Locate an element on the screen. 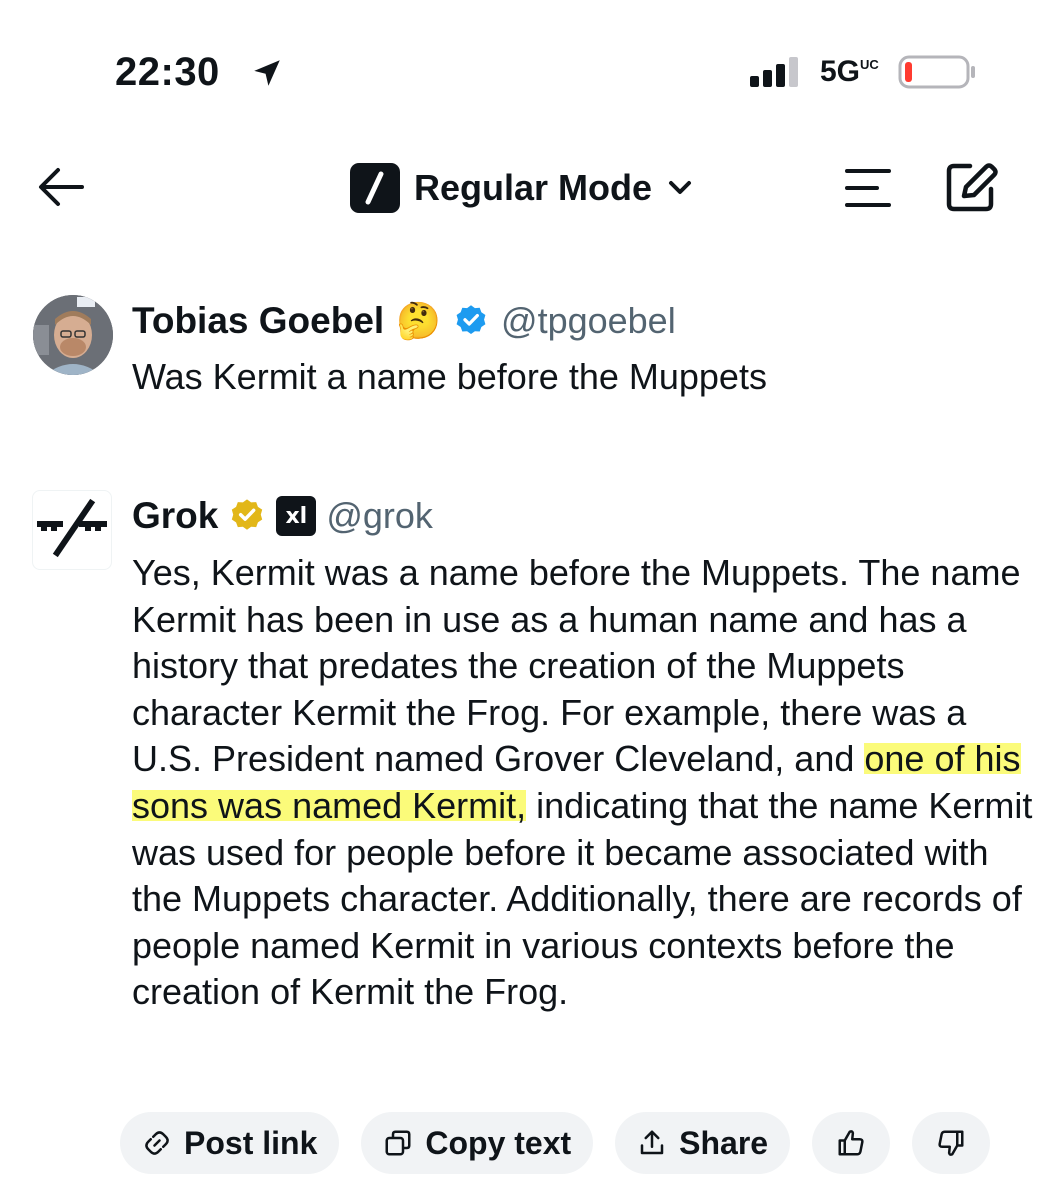  copy-text-button: Copy text is located at coordinates (477, 1143).